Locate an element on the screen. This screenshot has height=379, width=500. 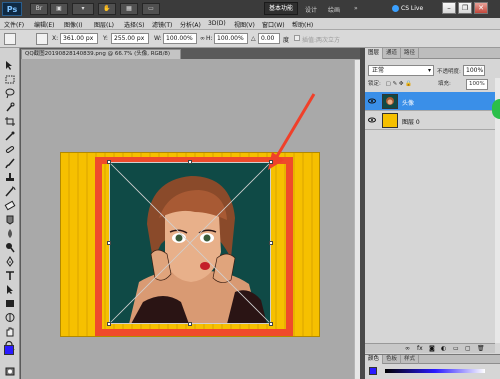
tab-layers: 图层 is located at coordinates (374, 53).